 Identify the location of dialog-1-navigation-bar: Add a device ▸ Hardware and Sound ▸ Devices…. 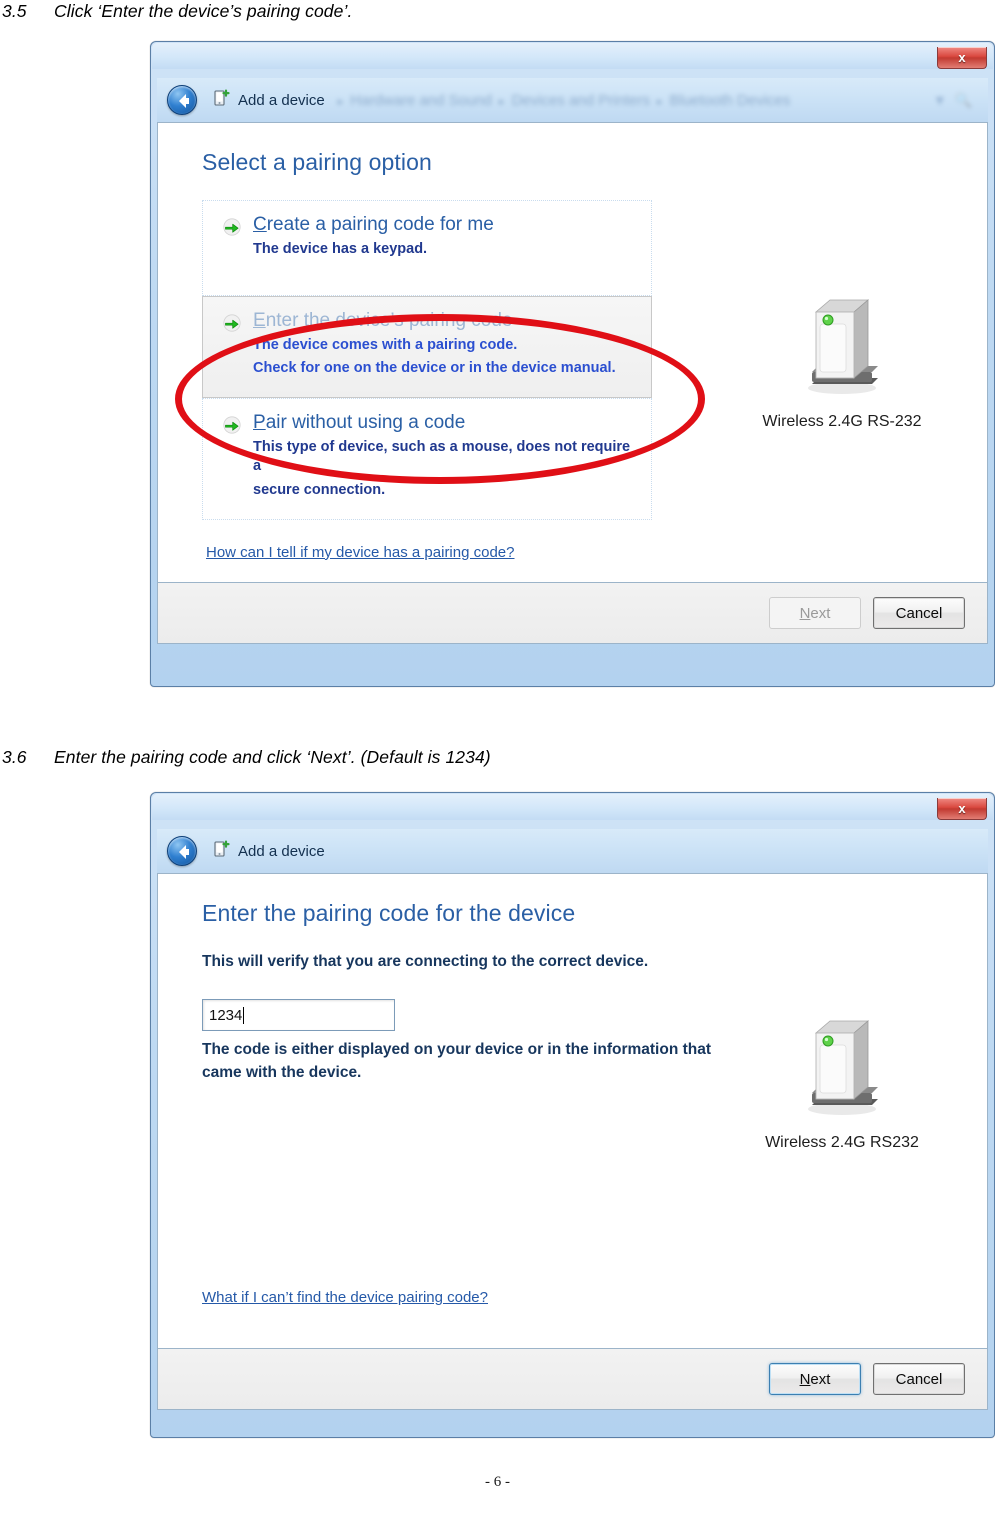
(572, 100).